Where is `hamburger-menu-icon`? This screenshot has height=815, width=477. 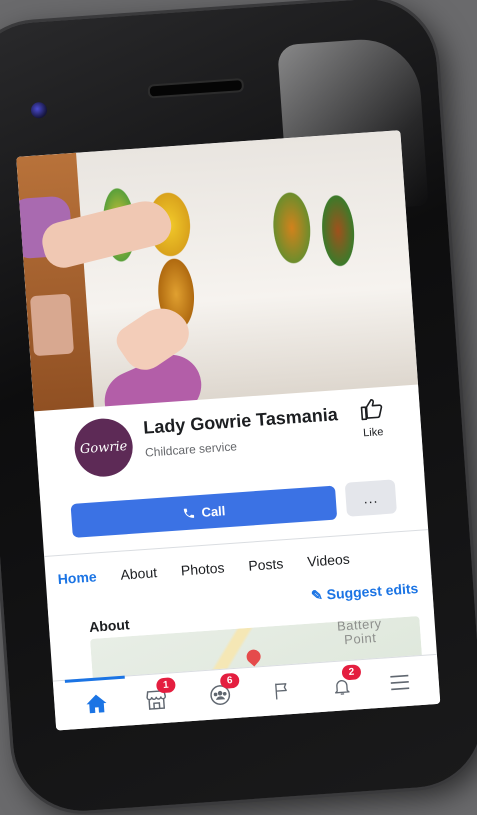 hamburger-menu-icon is located at coordinates (400, 682).